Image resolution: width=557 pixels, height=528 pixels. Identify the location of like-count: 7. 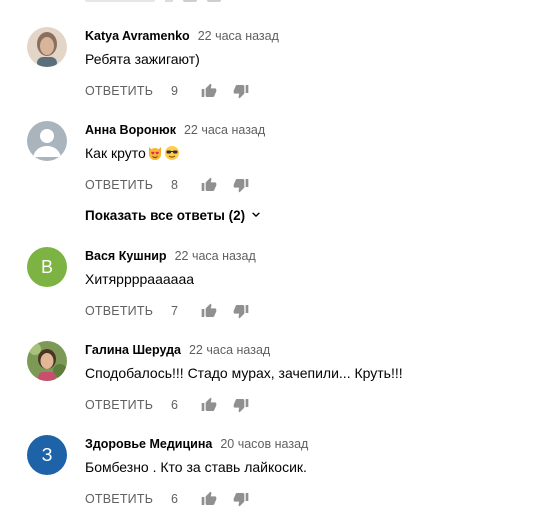
(174, 311).